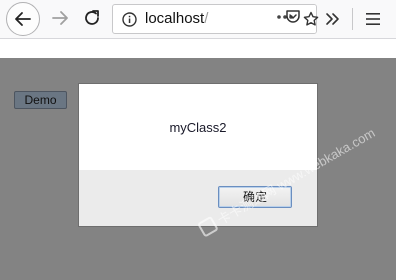 Image resolution: width=396 pixels, height=280 pixels. I want to click on bookmark-button, so click(311, 19).